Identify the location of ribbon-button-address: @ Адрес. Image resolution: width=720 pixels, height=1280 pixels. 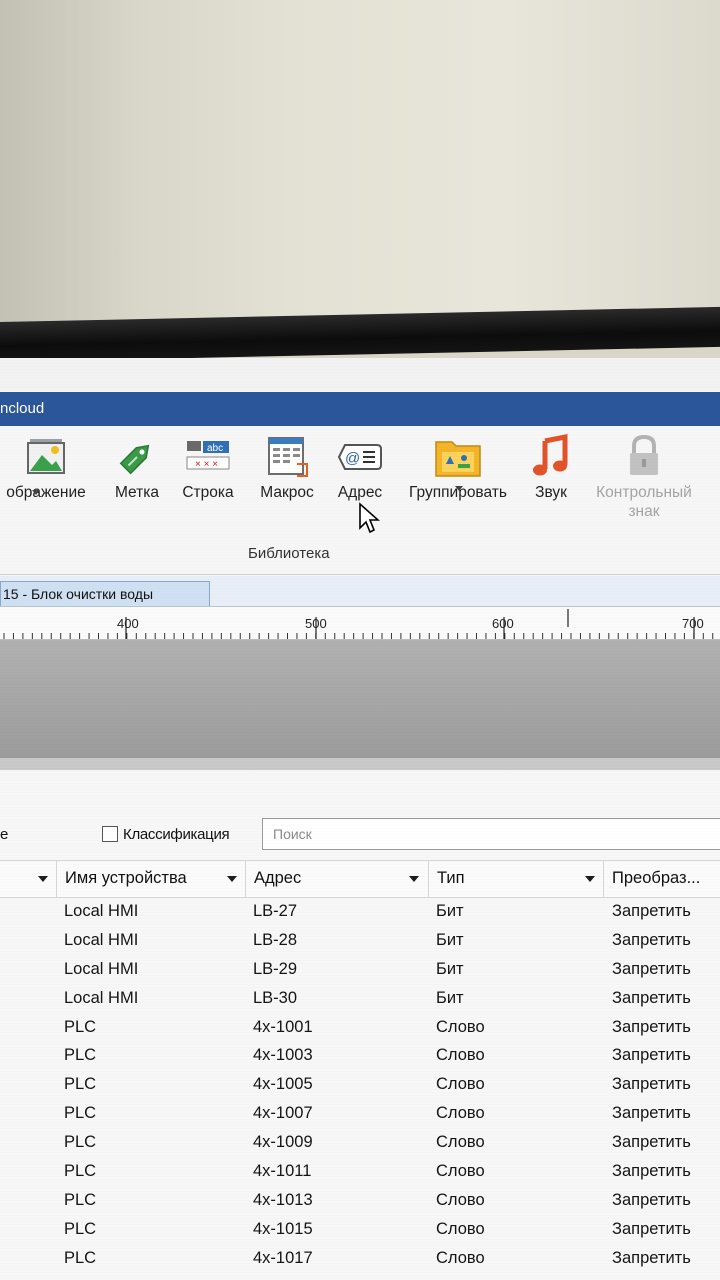
(360, 467).